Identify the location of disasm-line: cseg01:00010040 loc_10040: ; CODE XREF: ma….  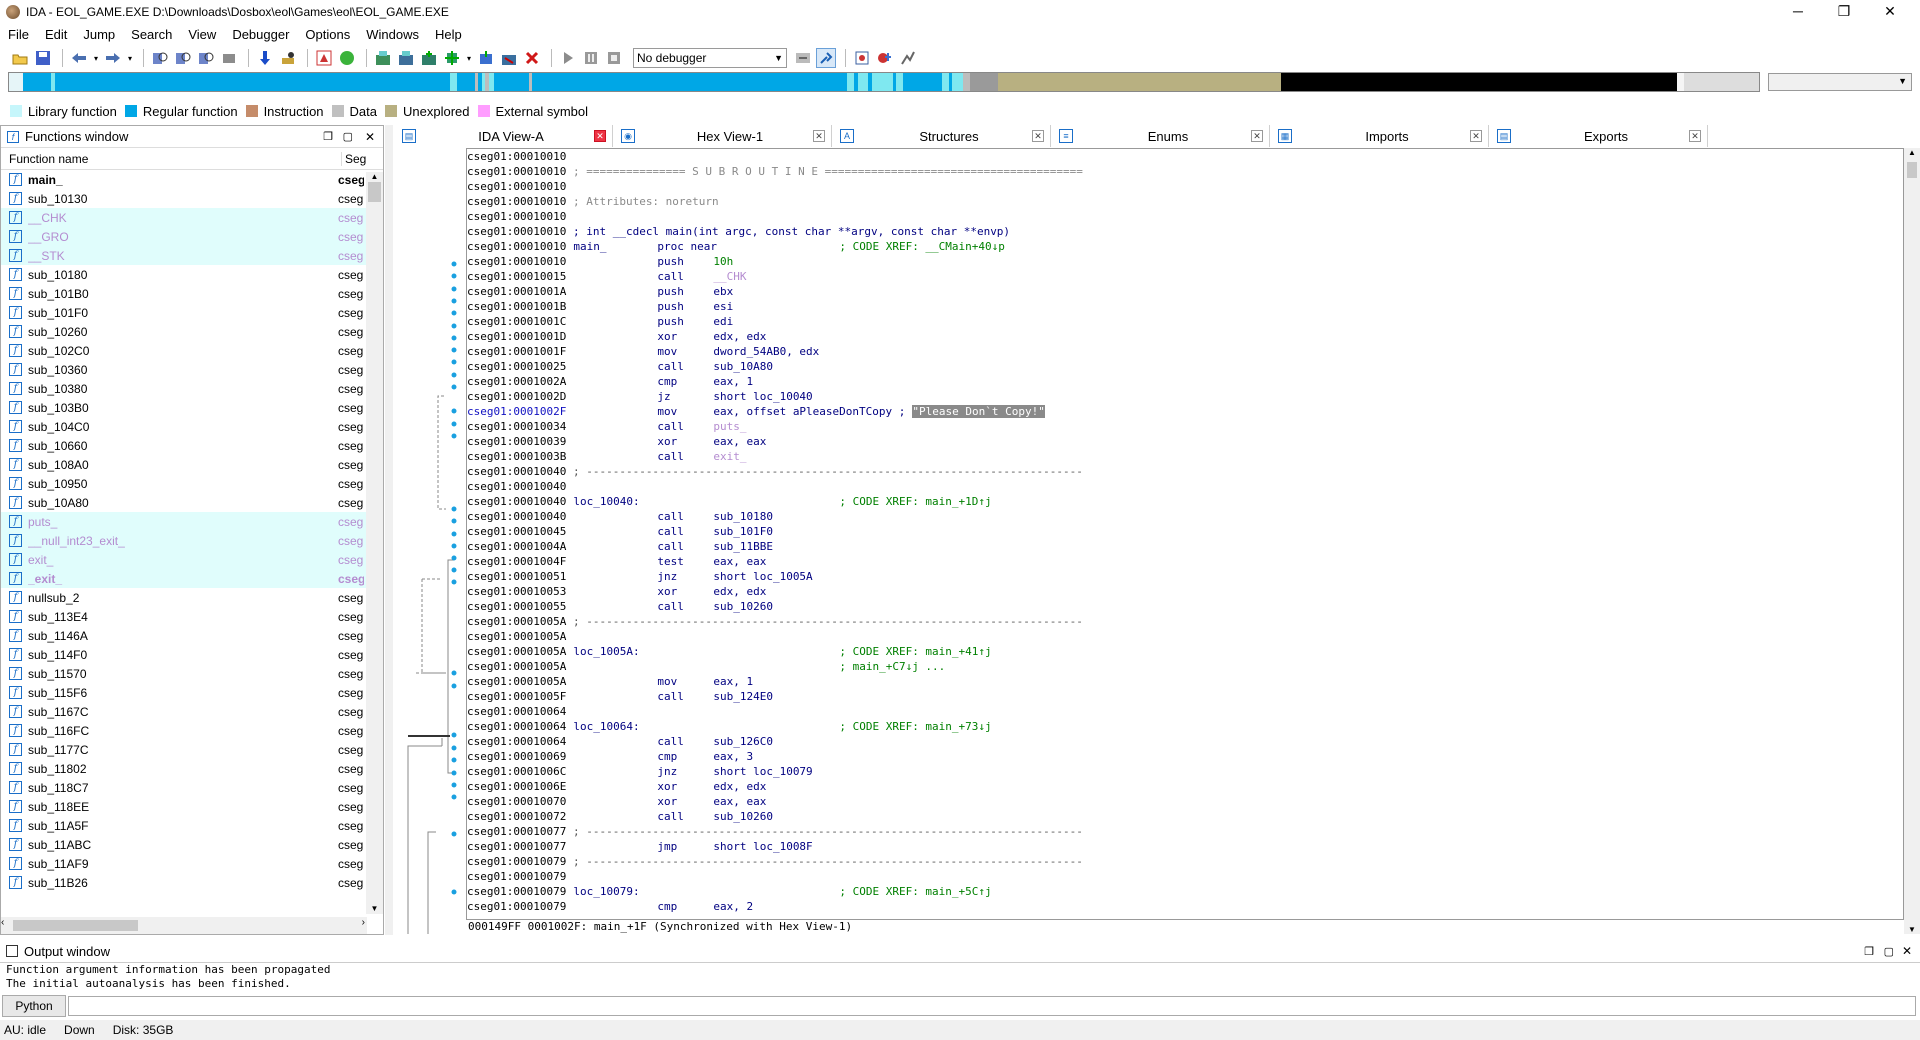
(1185, 501).